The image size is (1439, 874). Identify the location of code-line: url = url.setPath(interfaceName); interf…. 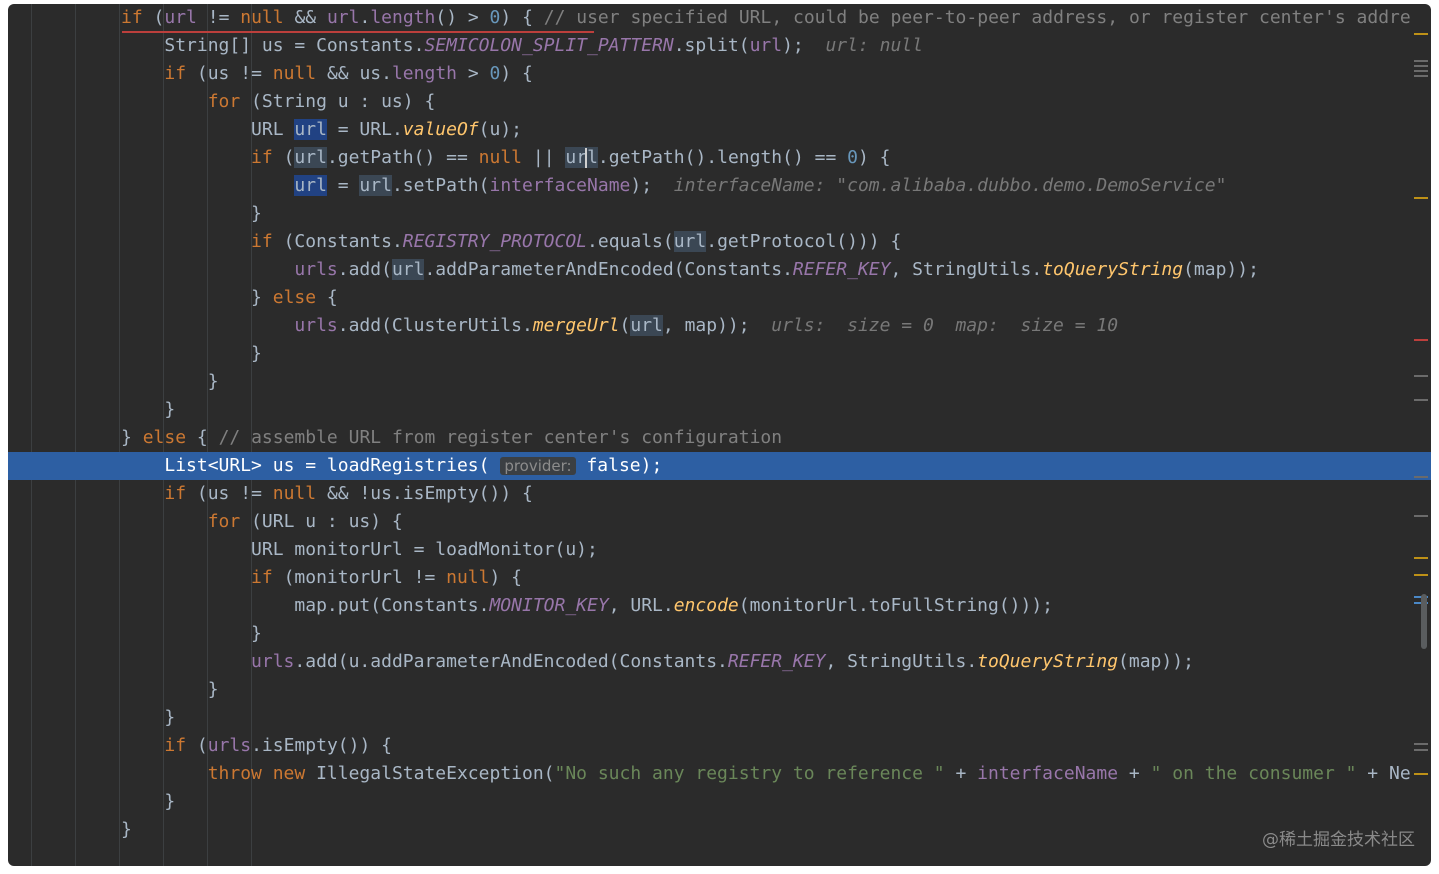
(719, 186).